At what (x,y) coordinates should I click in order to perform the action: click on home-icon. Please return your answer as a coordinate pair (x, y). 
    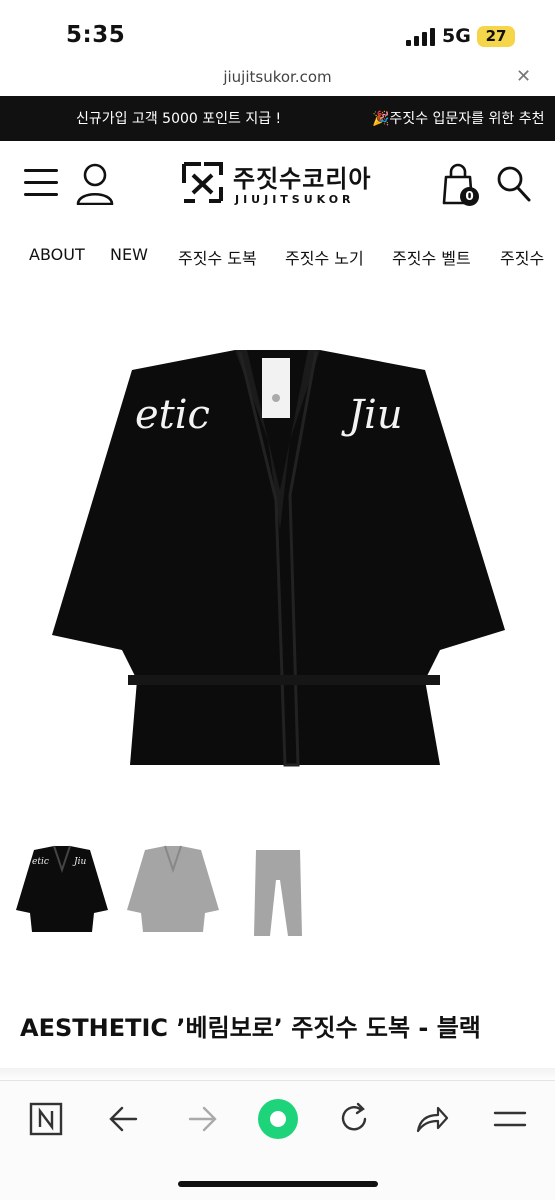
    Looking at the image, I should click on (278, 1119).